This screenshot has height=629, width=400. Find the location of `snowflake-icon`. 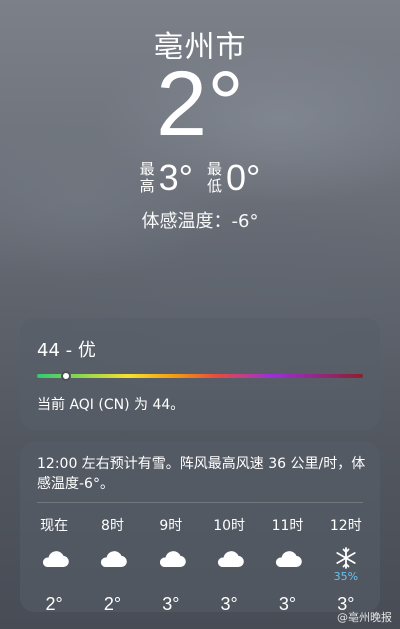

snowflake-icon is located at coordinates (346, 558).